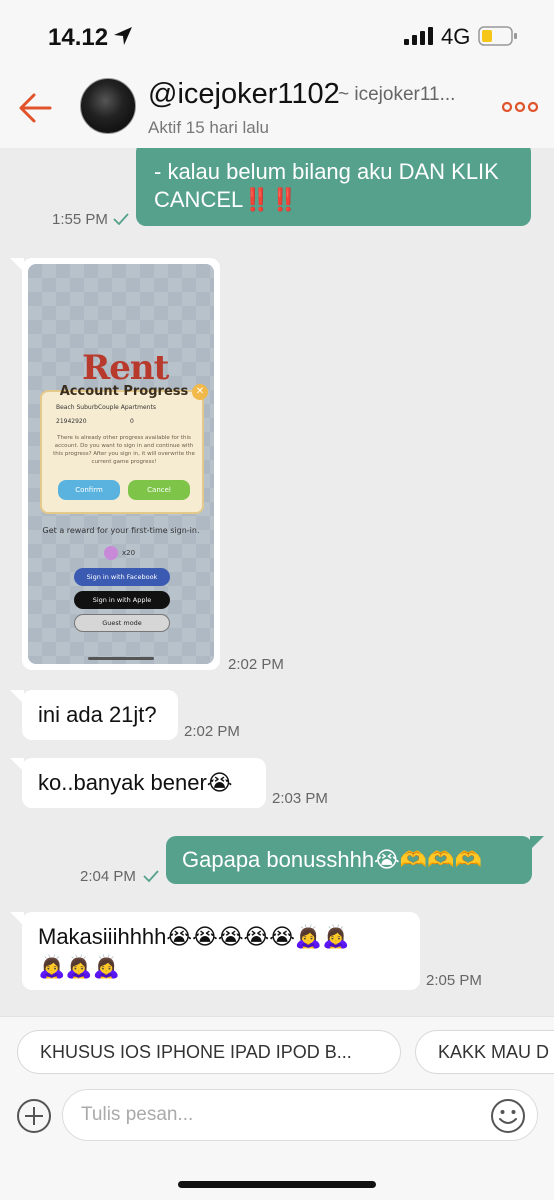 This screenshot has height=1200, width=554. What do you see at coordinates (277, 36) in the screenshot?
I see `status-bar: 14.12 4G` at bounding box center [277, 36].